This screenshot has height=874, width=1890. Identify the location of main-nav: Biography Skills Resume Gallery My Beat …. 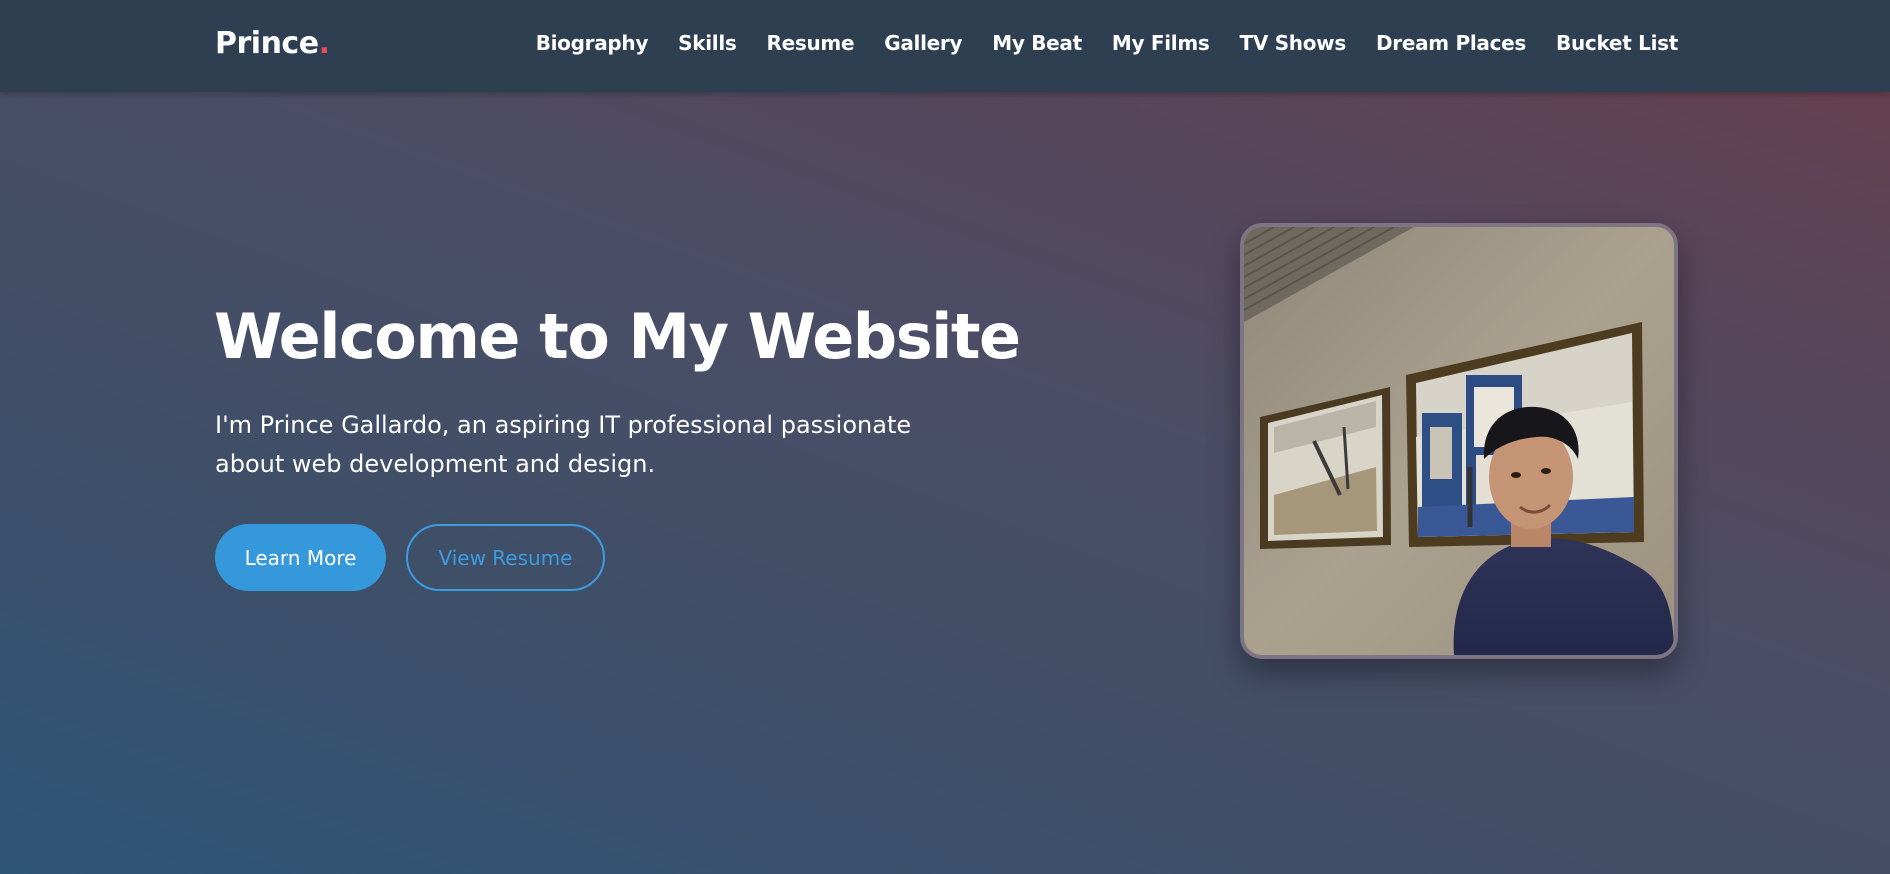
(1092, 43).